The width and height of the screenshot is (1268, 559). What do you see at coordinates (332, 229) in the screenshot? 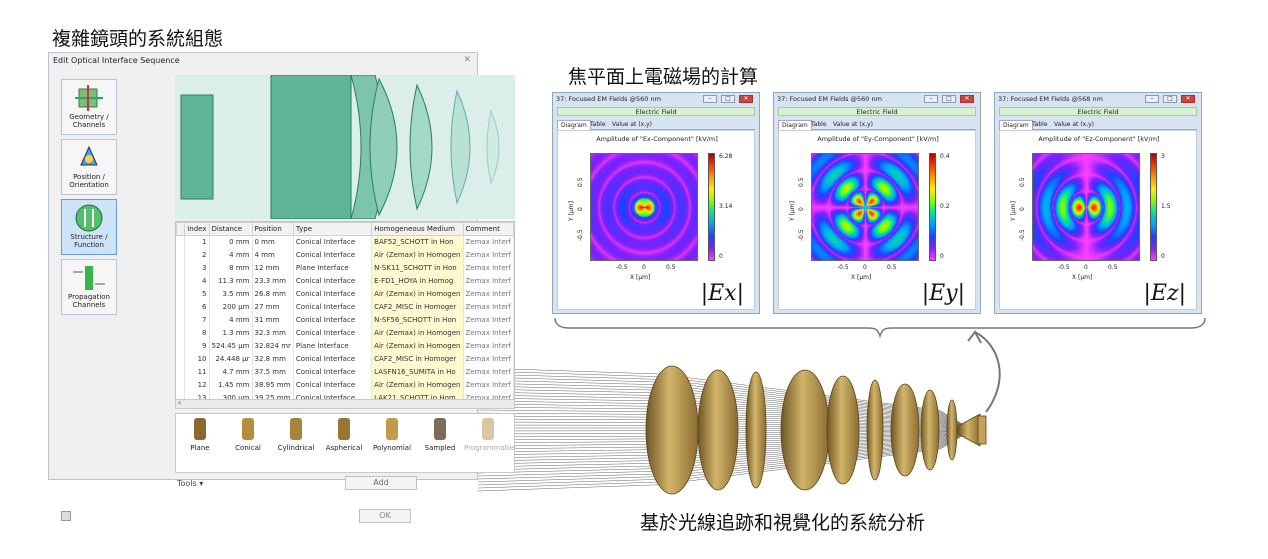
I see `column-header: Type` at bounding box center [332, 229].